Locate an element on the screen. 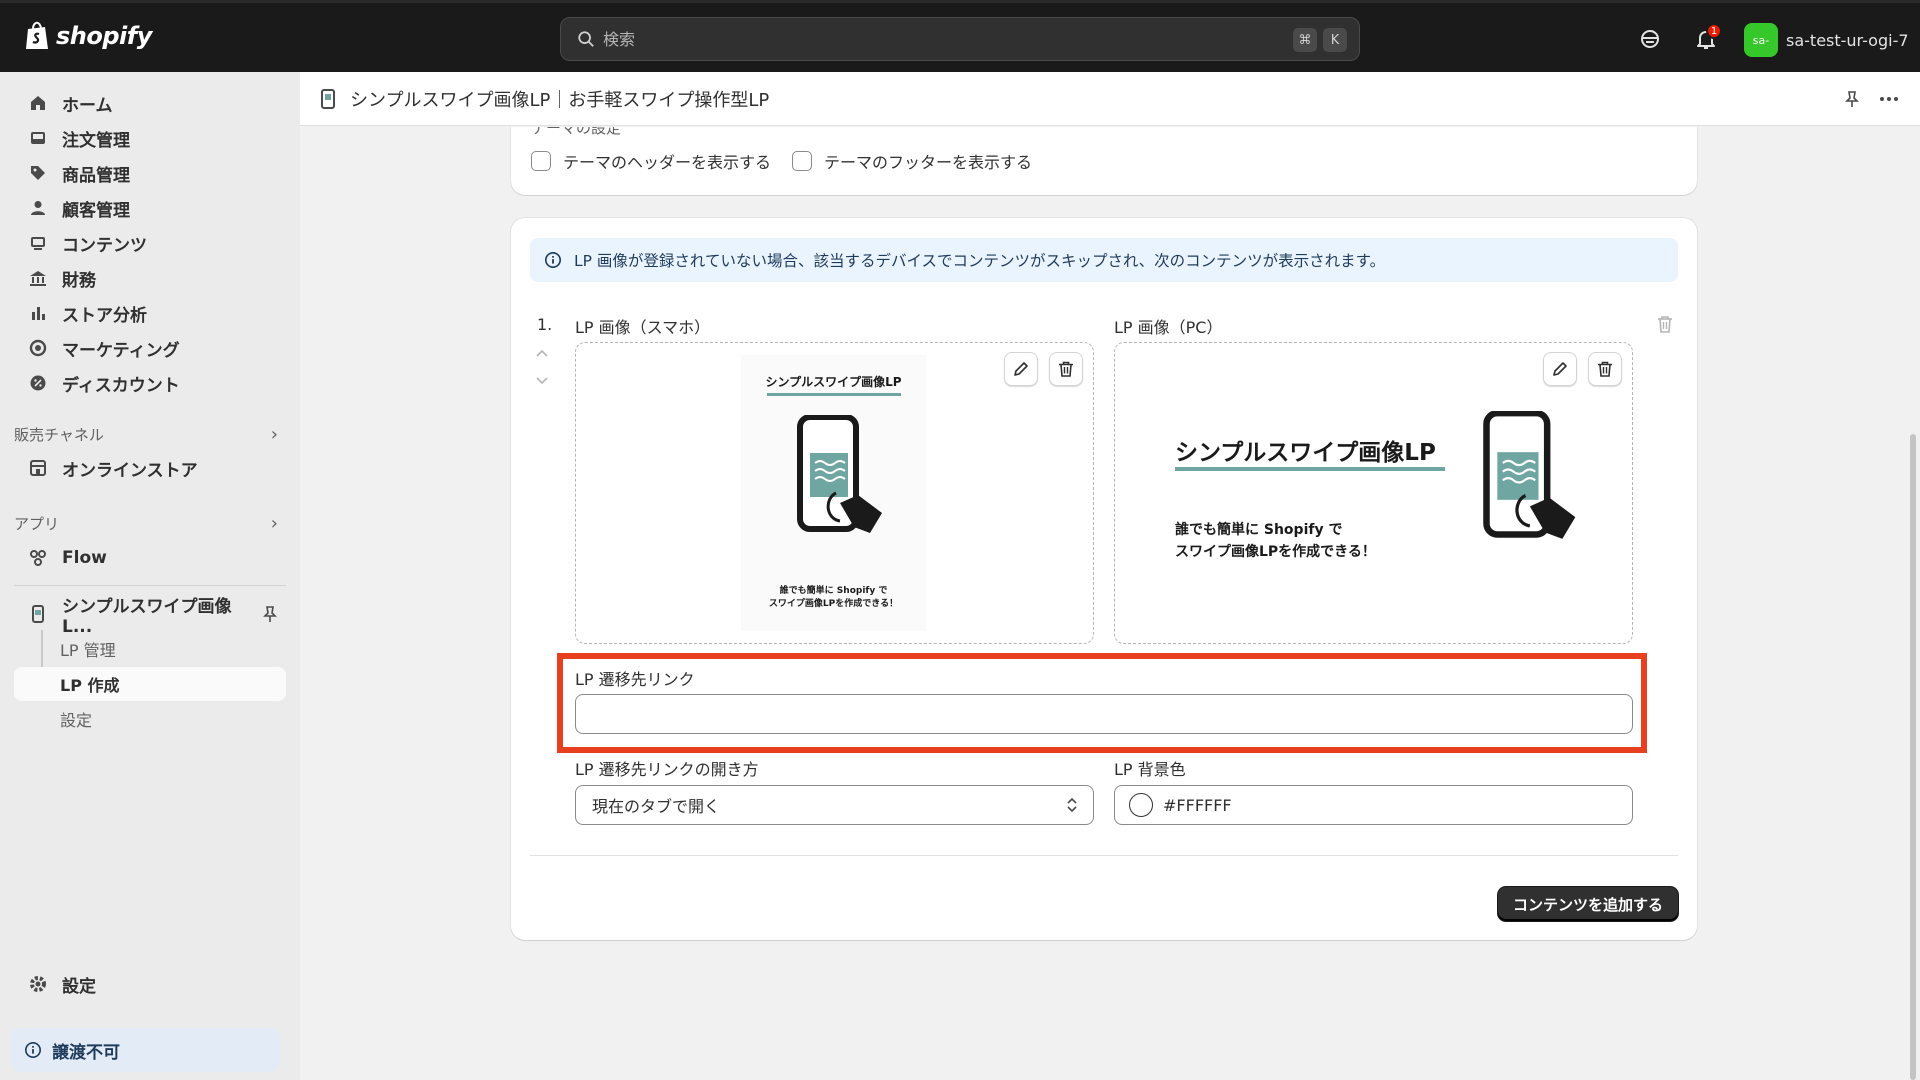 The height and width of the screenshot is (1080, 1920). sidebar-item-customers: 顧客管理 is located at coordinates (150, 208).